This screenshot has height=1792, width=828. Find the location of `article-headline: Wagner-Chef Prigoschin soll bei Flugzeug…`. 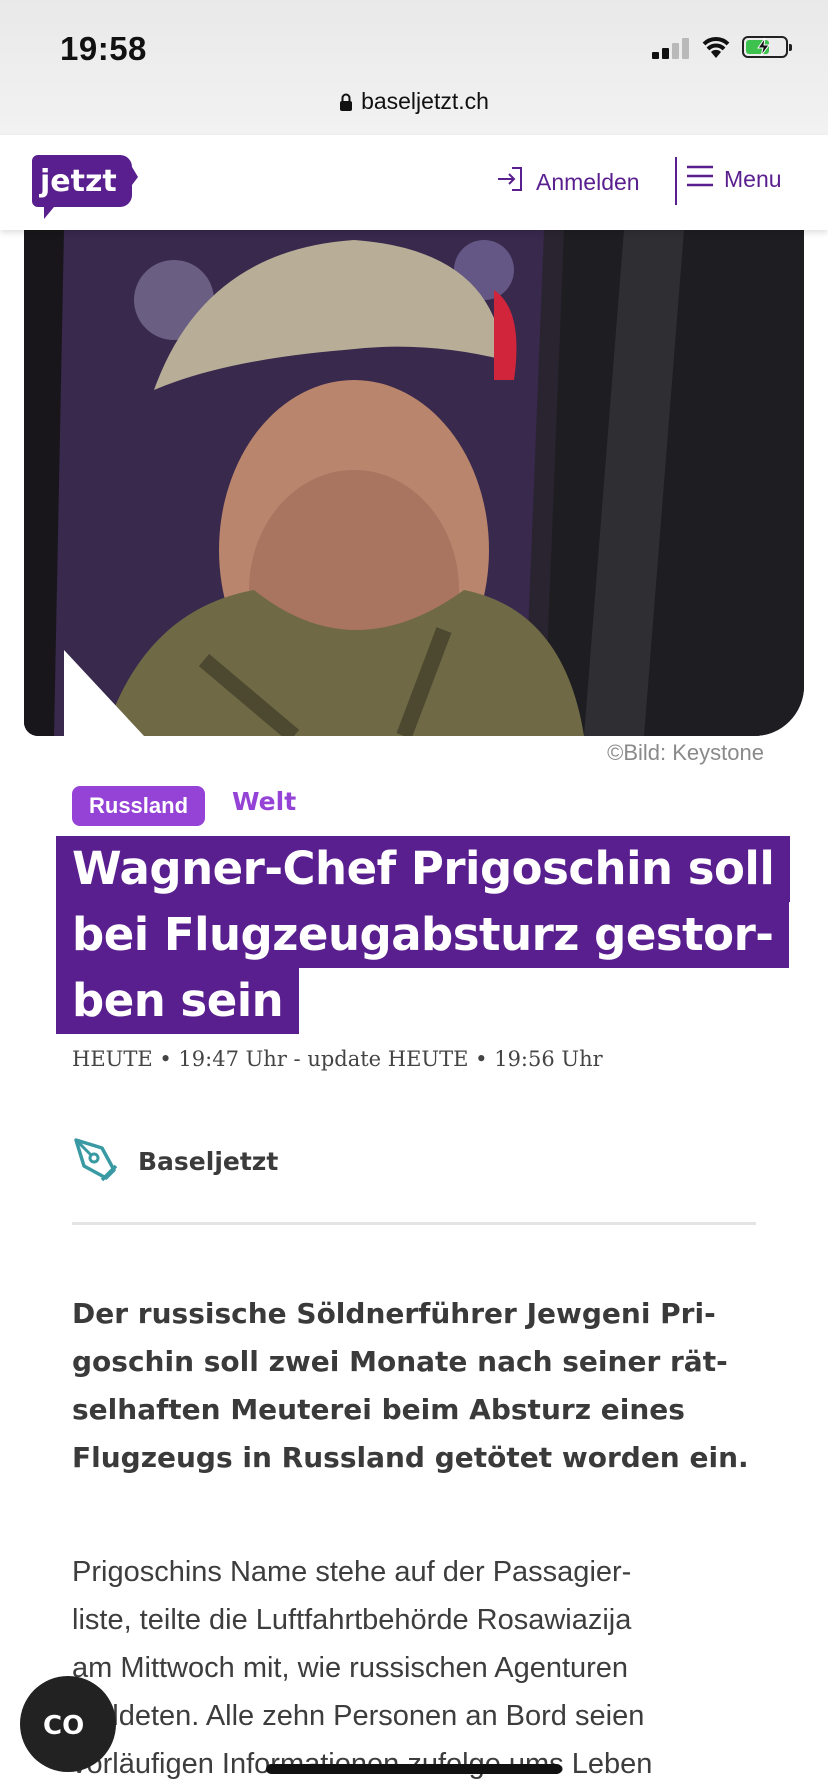

article-headline: Wagner-Chef Prigoschin soll bei Flugzeug… is located at coordinates (426, 935).